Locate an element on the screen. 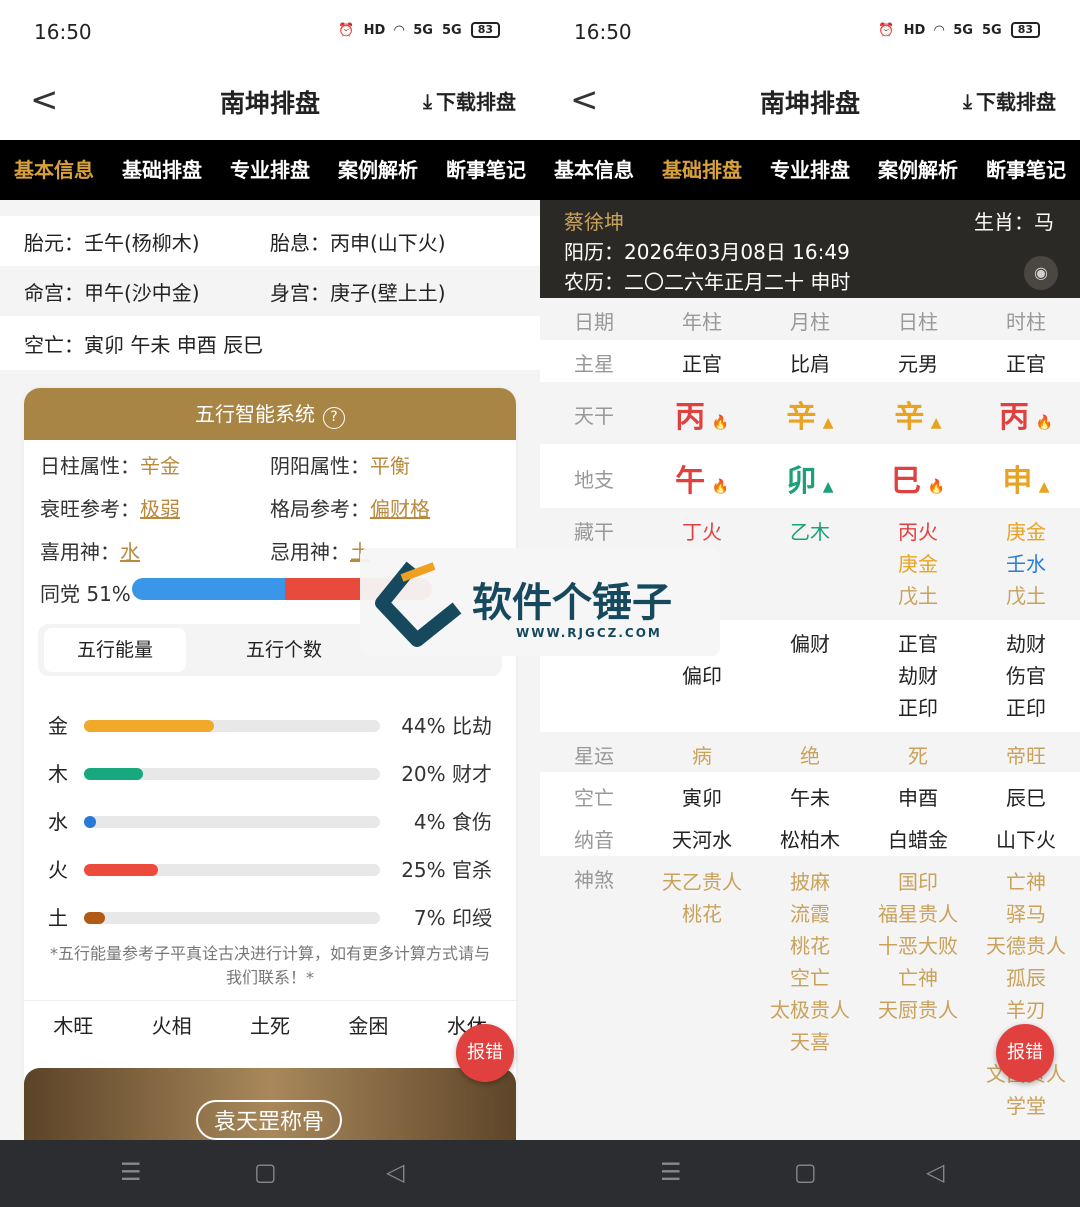 This screenshot has width=1080, height=1207. shensha-cell: 学堂 is located at coordinates (1026, 1106).